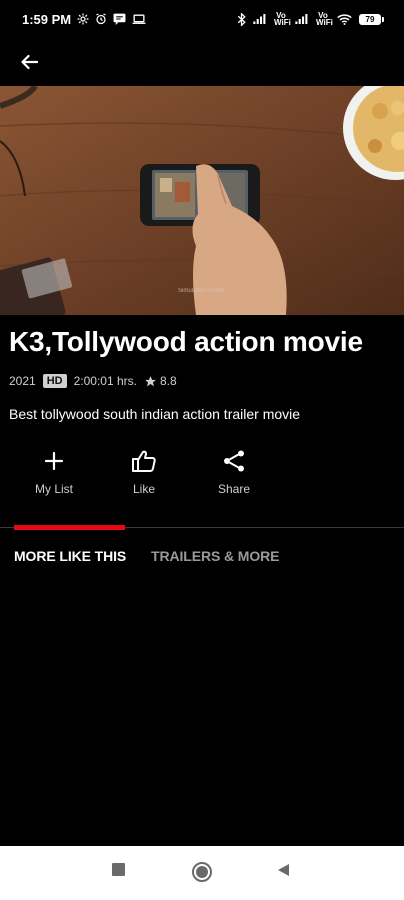  I want to click on movie-rating: 8.8, so click(160, 381).